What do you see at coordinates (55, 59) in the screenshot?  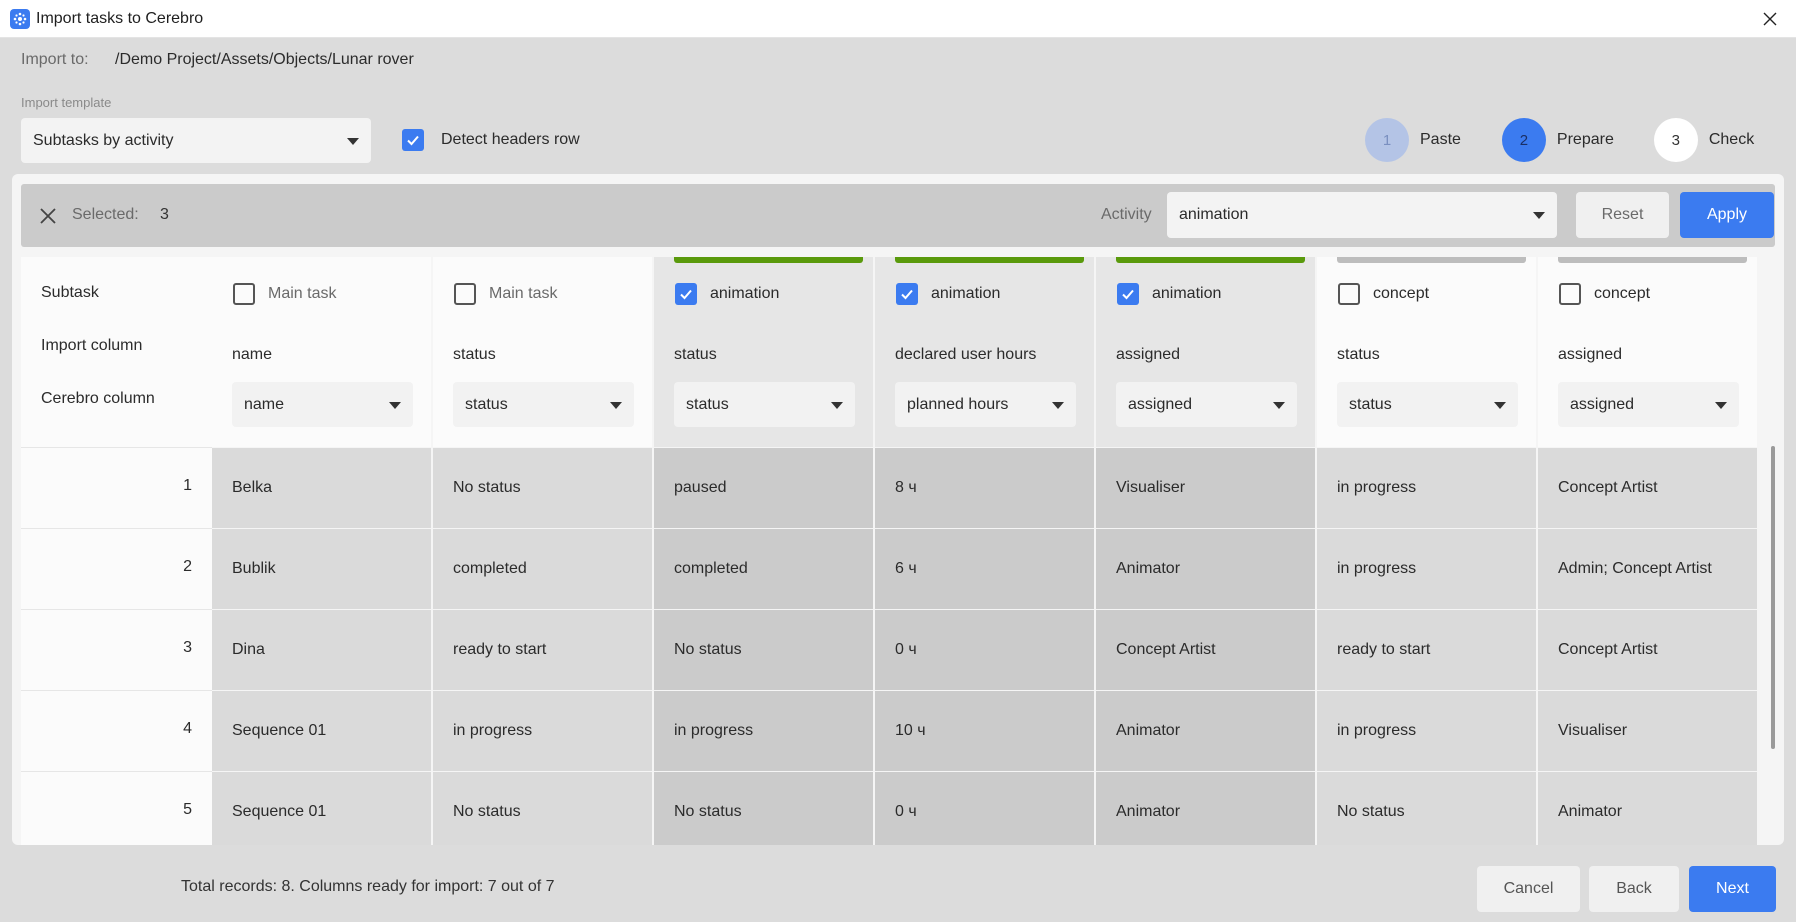 I see `import-to-label: Import to:` at bounding box center [55, 59].